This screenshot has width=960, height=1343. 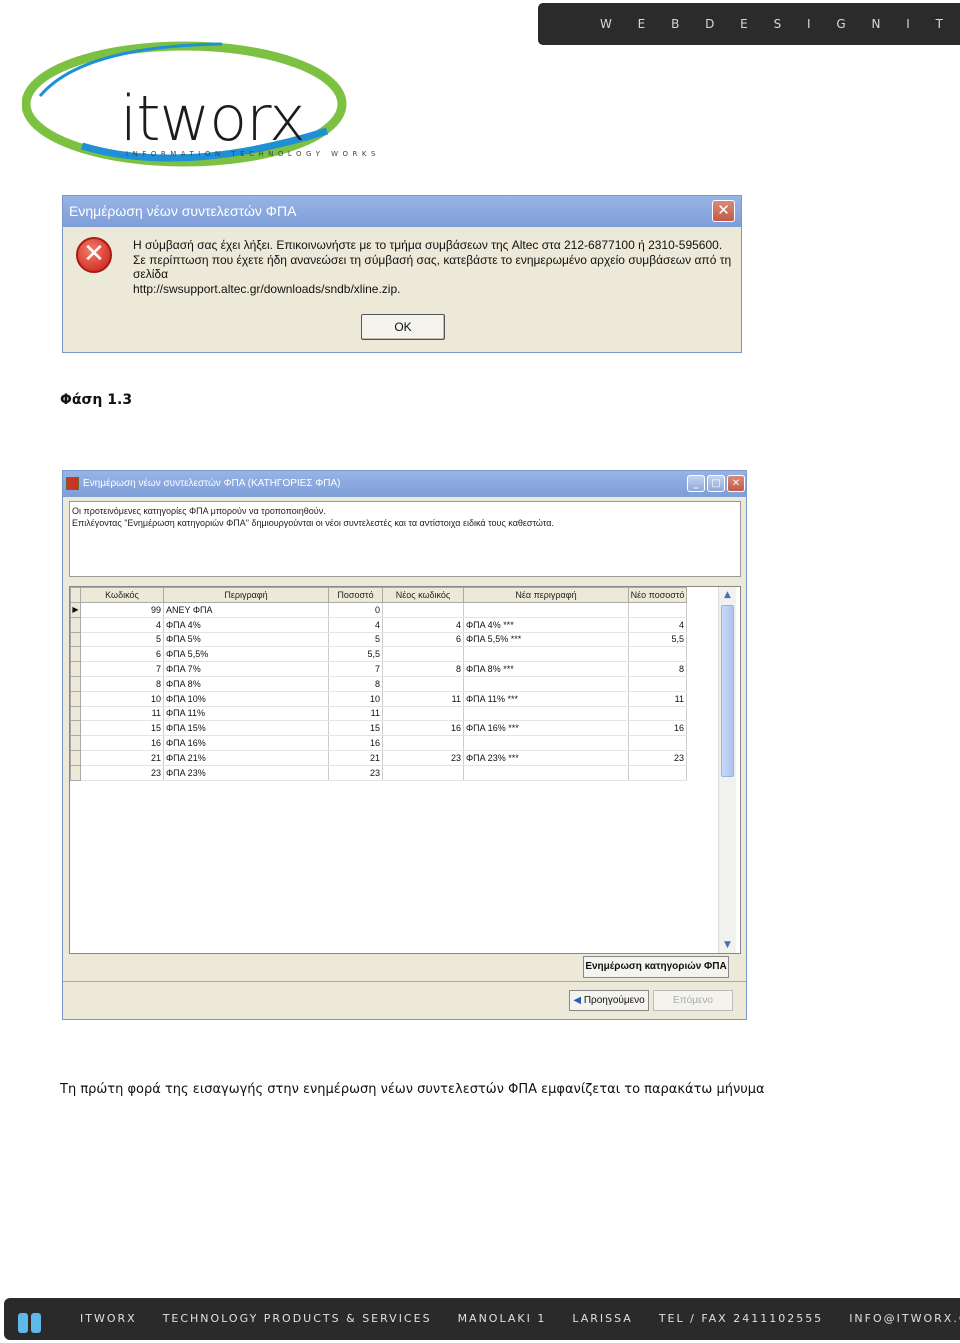 I want to click on table-row: 6 ΦΠΑ 5,5% 5,5, so click(x=378, y=654).